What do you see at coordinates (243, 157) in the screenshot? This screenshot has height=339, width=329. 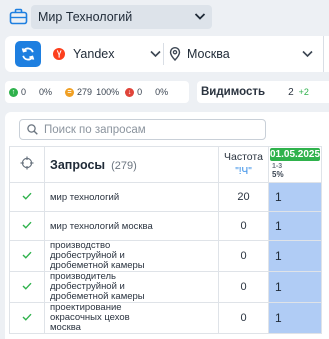 I see `frequency-header-label: Частота` at bounding box center [243, 157].